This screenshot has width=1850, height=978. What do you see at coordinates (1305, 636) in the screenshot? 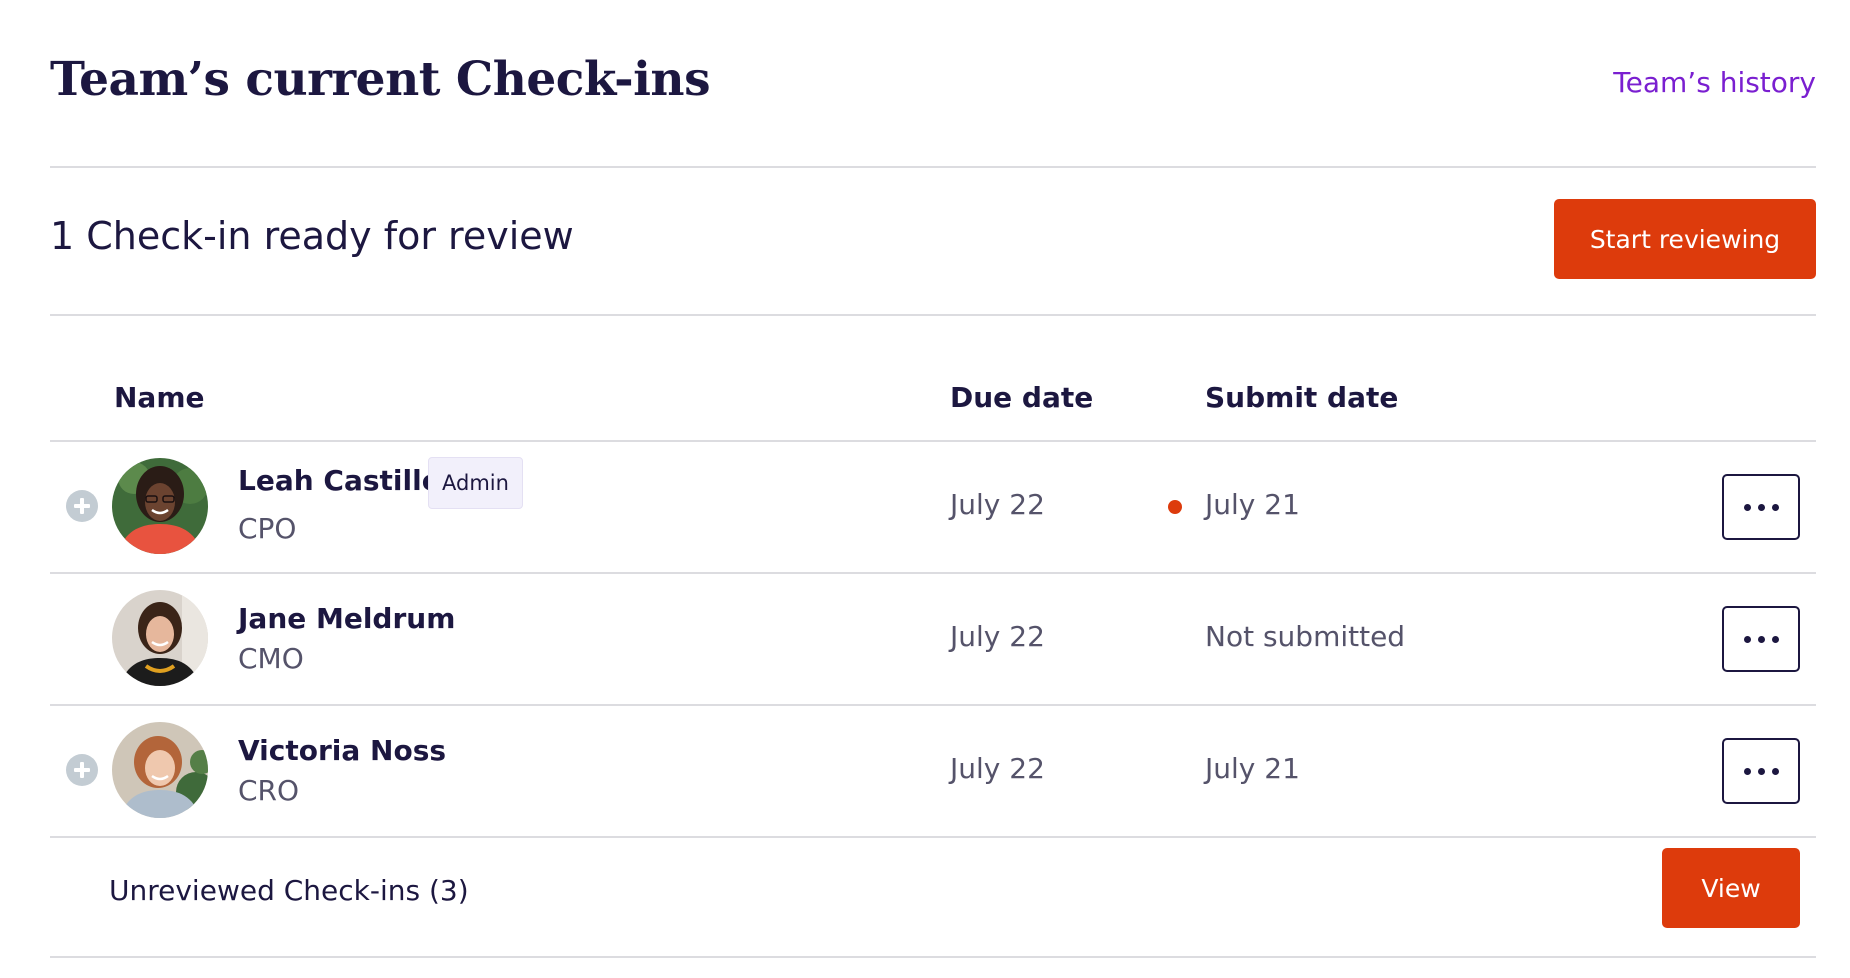
I see `submit-date: Not submitted` at bounding box center [1305, 636].